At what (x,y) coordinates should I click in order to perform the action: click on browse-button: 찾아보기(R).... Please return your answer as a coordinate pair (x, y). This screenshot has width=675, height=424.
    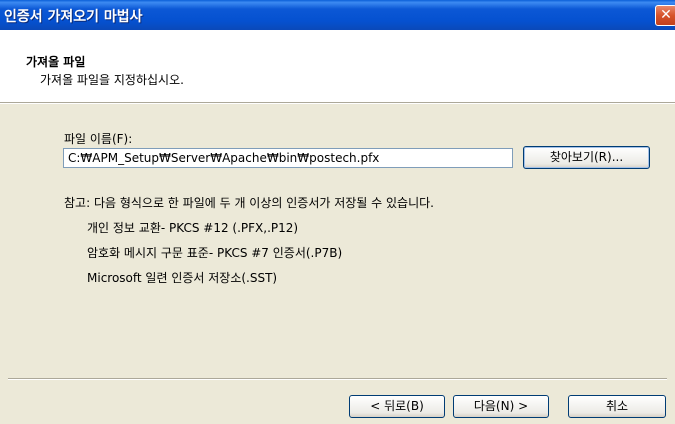
    Looking at the image, I should click on (586, 157).